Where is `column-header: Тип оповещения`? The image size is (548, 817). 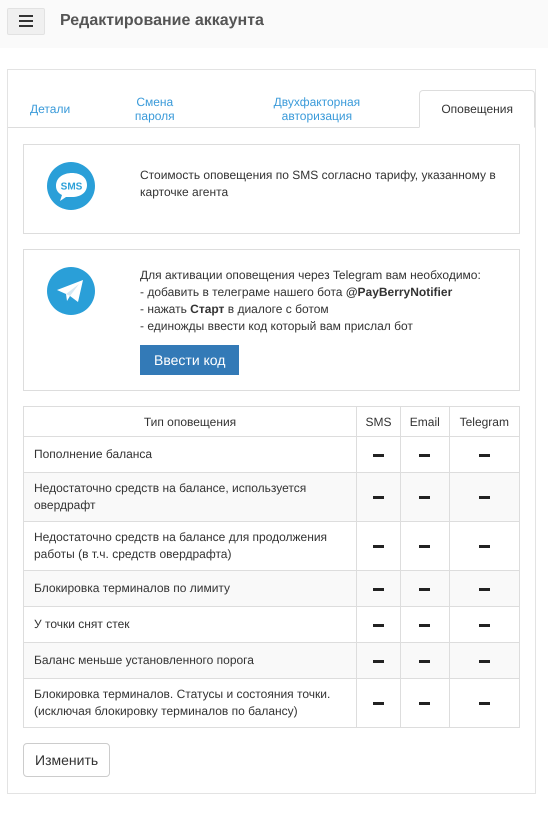
column-header: Тип оповещения is located at coordinates (190, 421).